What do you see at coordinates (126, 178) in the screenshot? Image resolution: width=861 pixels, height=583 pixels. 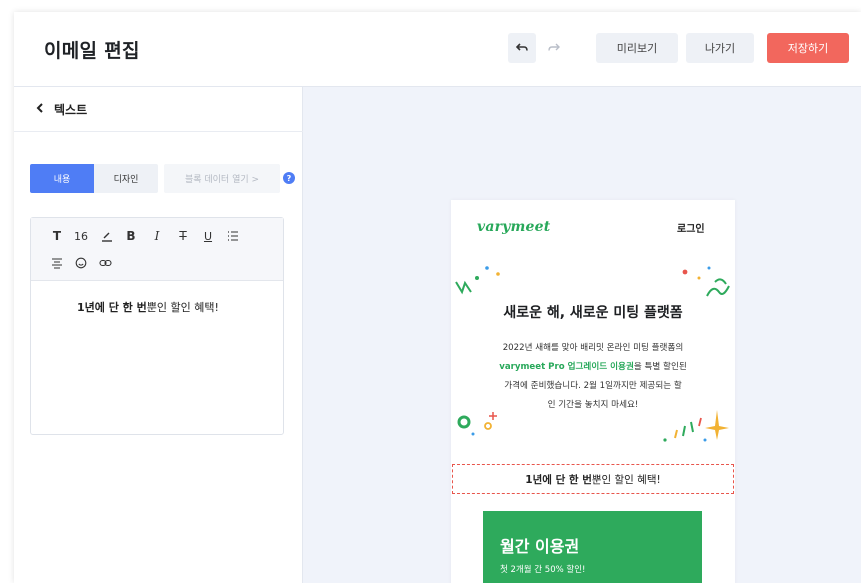 I see `tab-design: 디자인` at bounding box center [126, 178].